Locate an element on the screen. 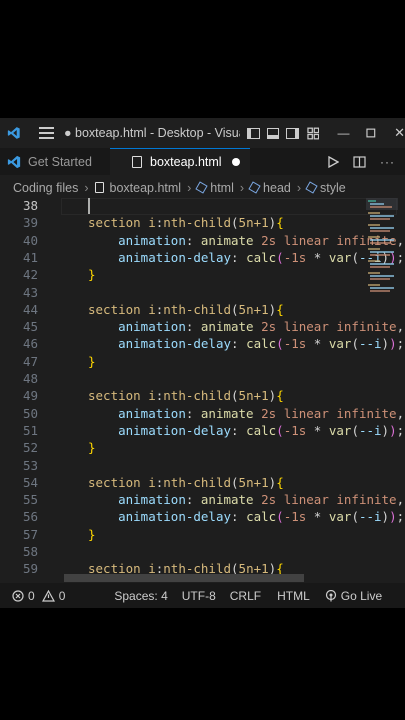 The width and height of the screenshot is (405, 720). line-number: 58 is located at coordinates (30, 551).